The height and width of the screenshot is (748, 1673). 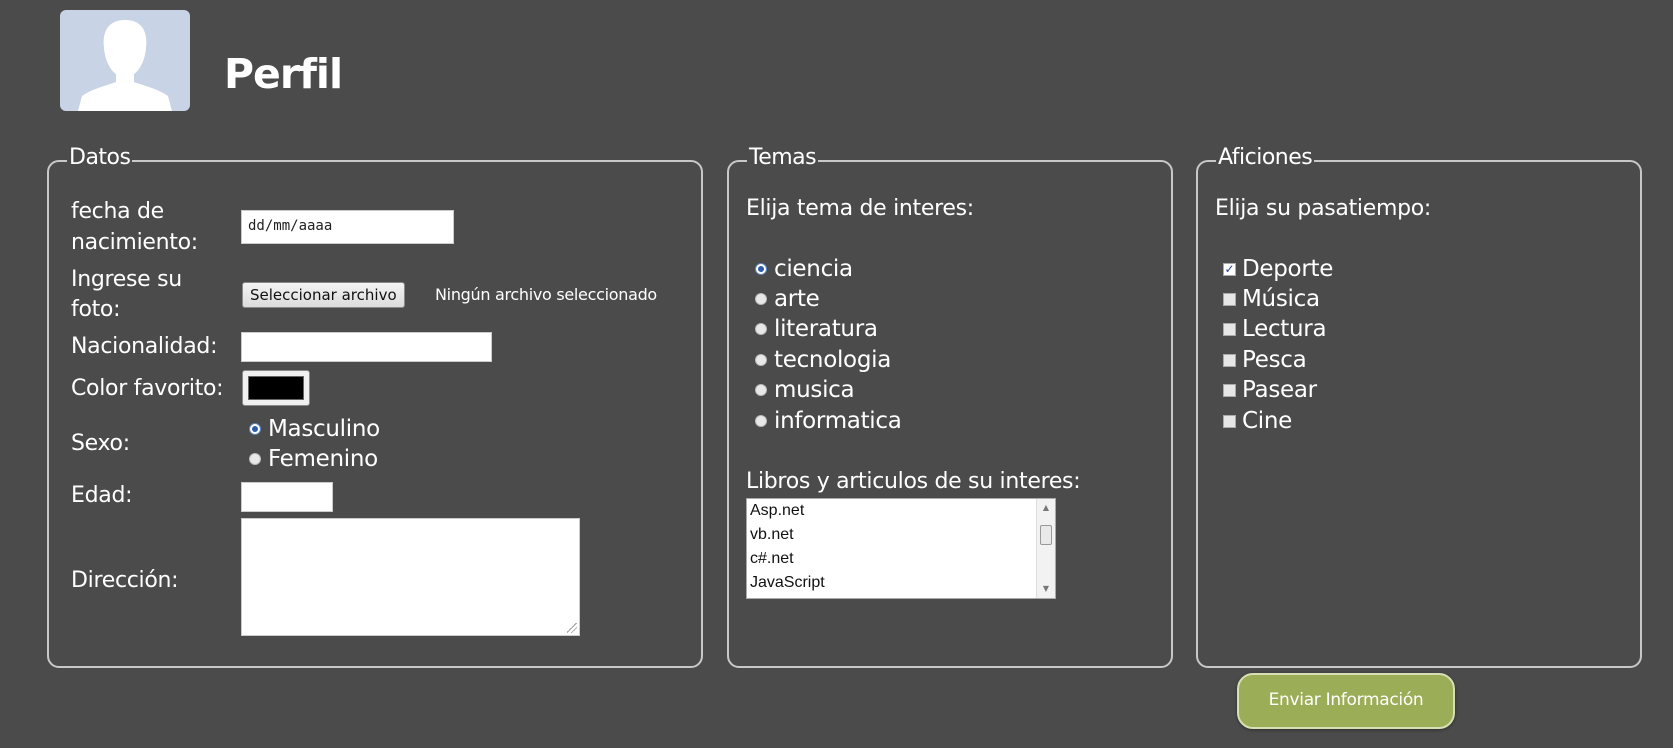 I want to click on list-item: c#.net, so click(x=901, y=559).